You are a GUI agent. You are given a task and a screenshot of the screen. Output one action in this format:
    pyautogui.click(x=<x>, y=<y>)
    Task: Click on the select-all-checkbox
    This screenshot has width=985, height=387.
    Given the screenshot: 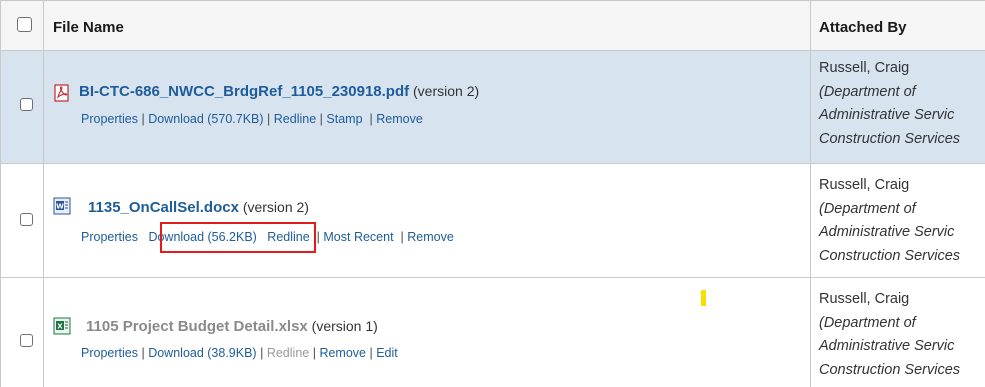 What is the action you would take?
    pyautogui.click(x=24, y=24)
    